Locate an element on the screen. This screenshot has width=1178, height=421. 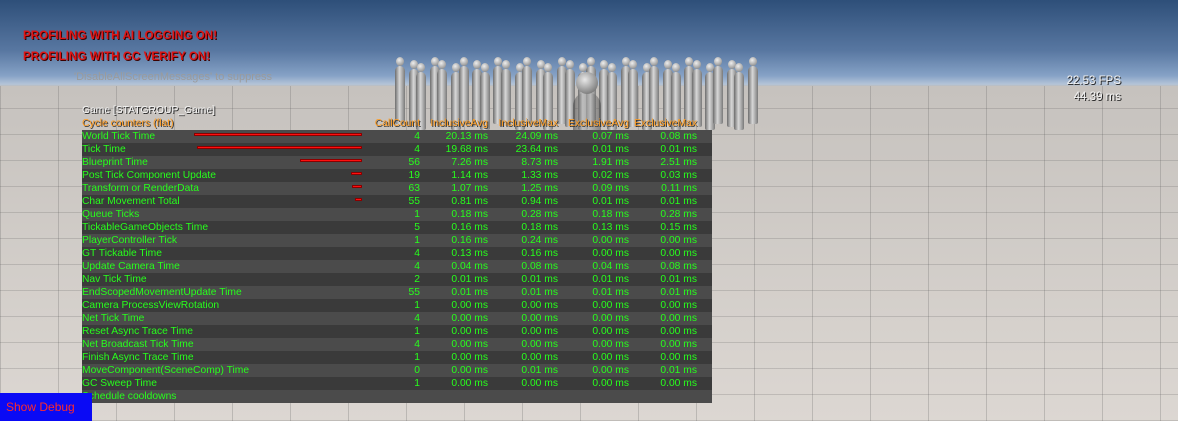
stat-inclusive-avg: 20.13 ms is located at coordinates (466, 136).